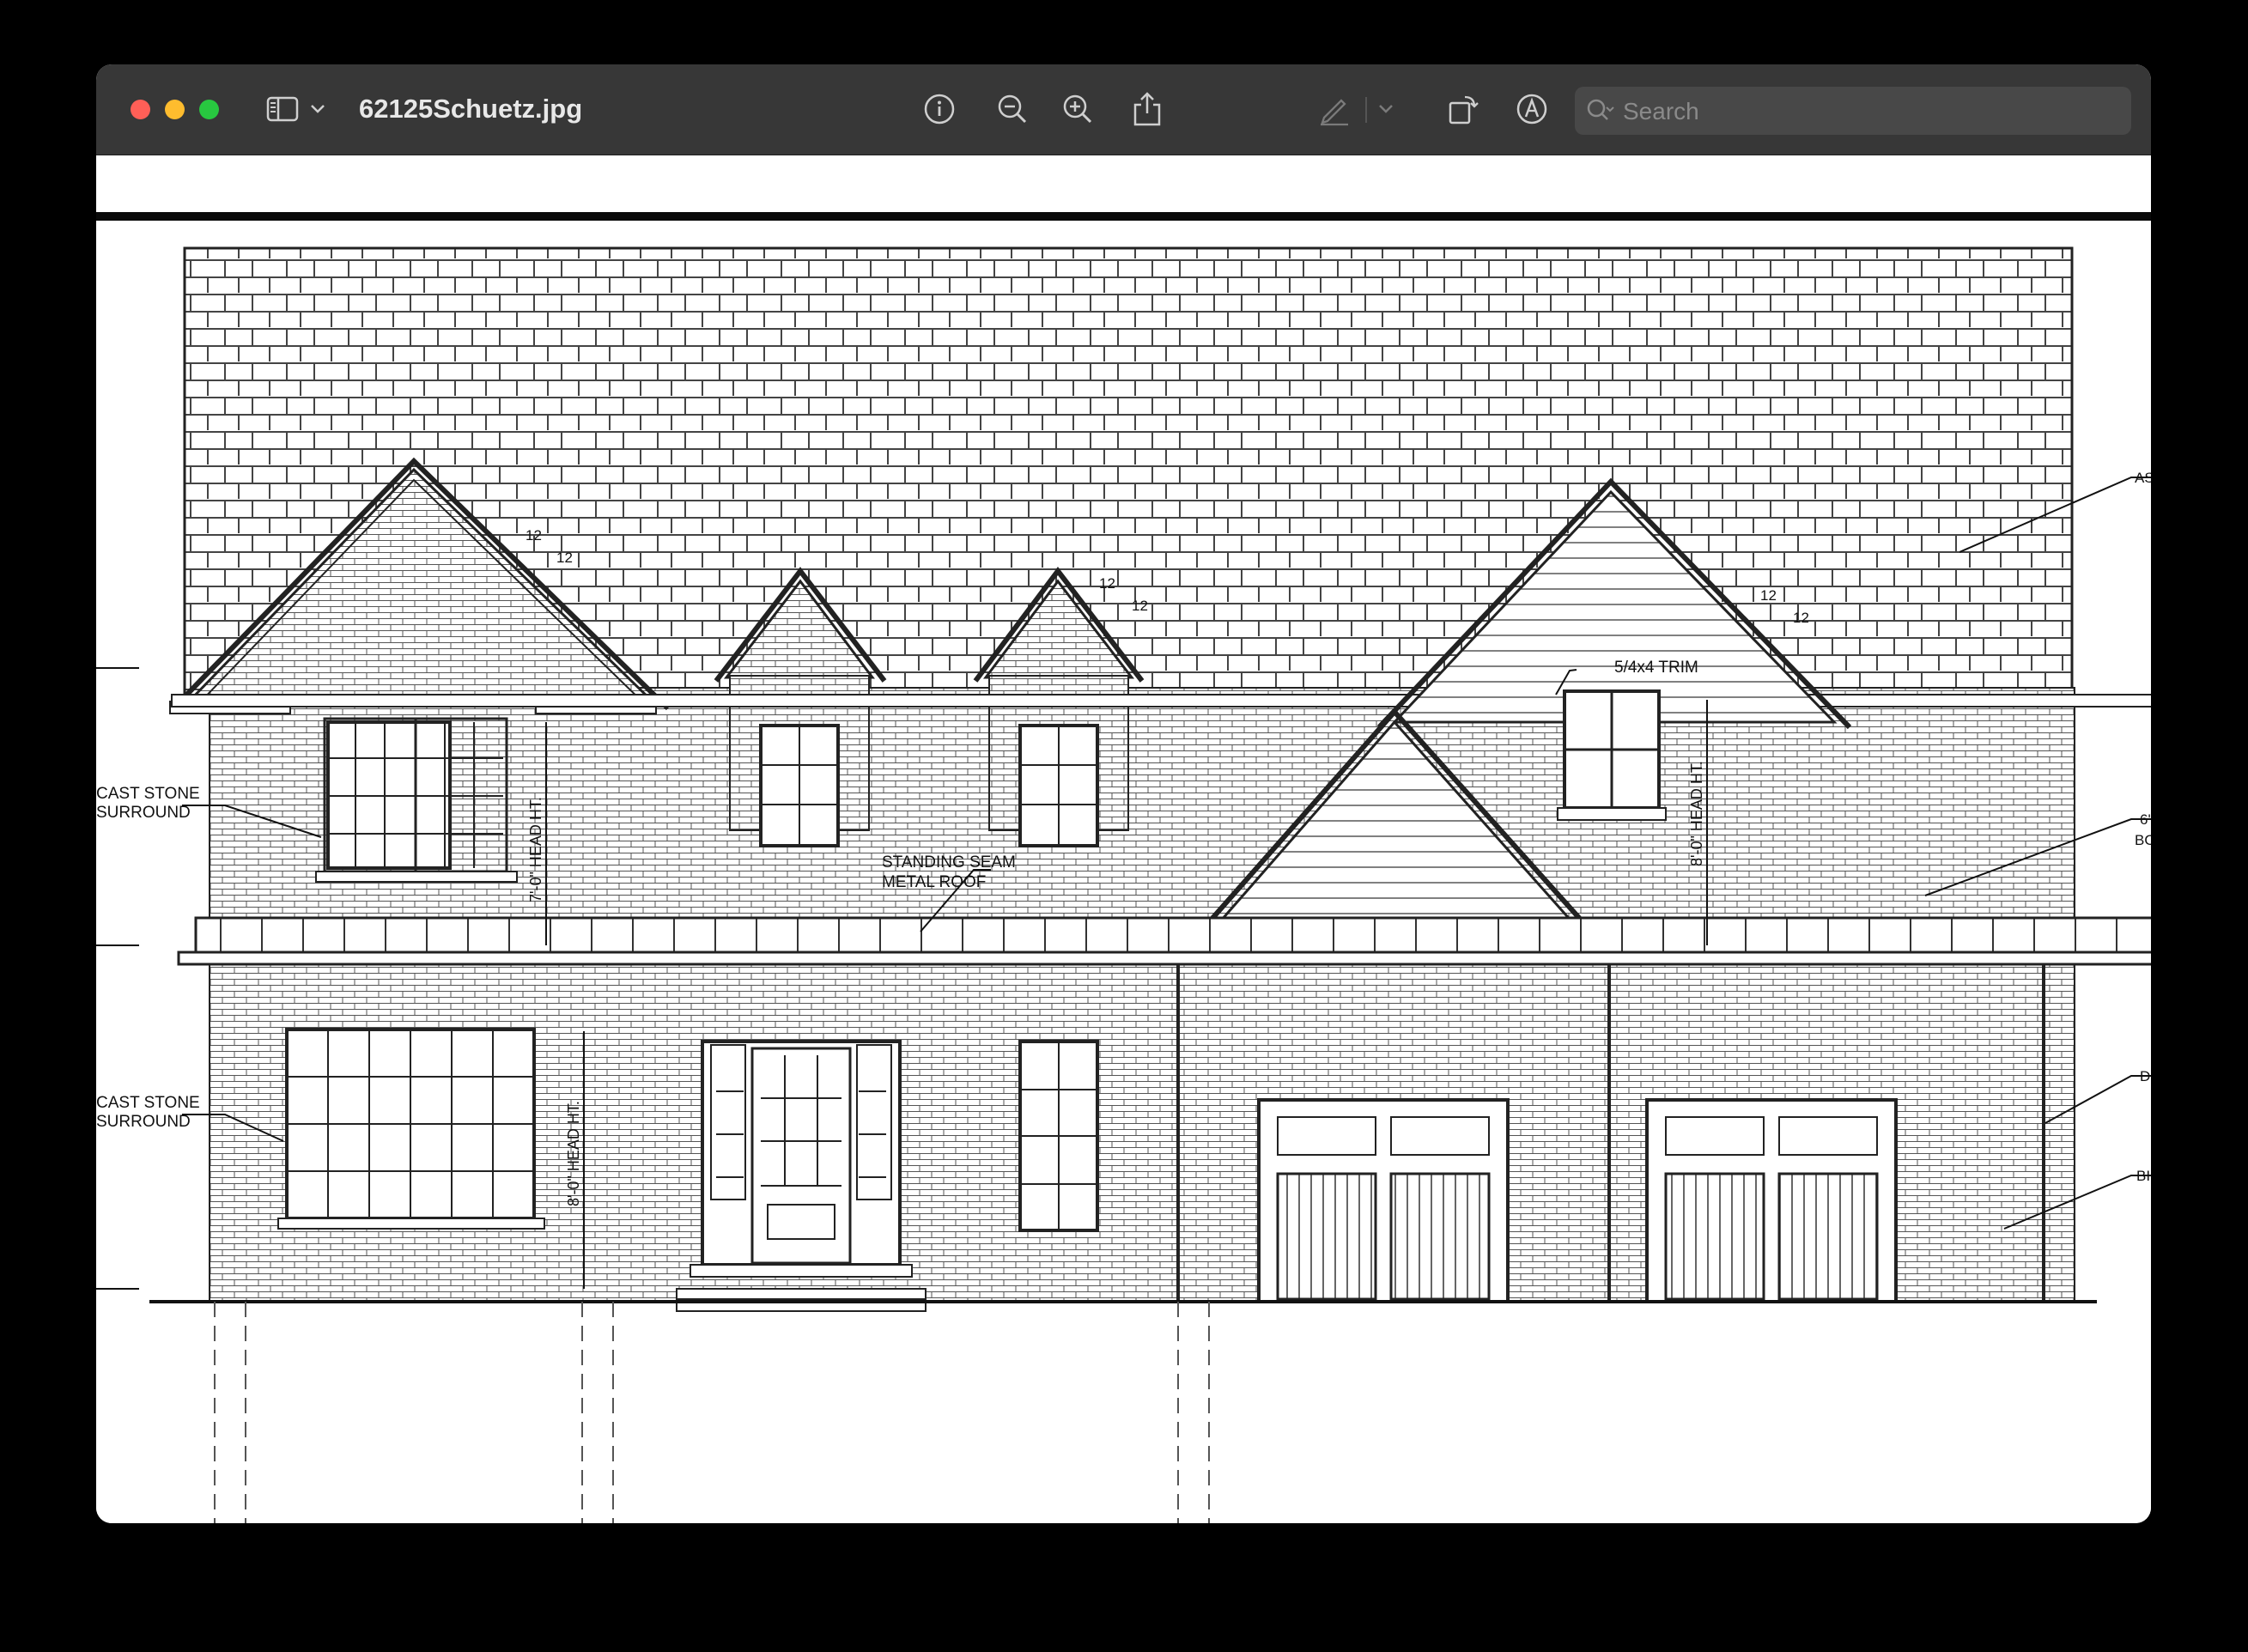 Image resolution: width=2248 pixels, height=1652 pixels. What do you see at coordinates (1335, 112) in the screenshot?
I see `markup-pen-icon` at bounding box center [1335, 112].